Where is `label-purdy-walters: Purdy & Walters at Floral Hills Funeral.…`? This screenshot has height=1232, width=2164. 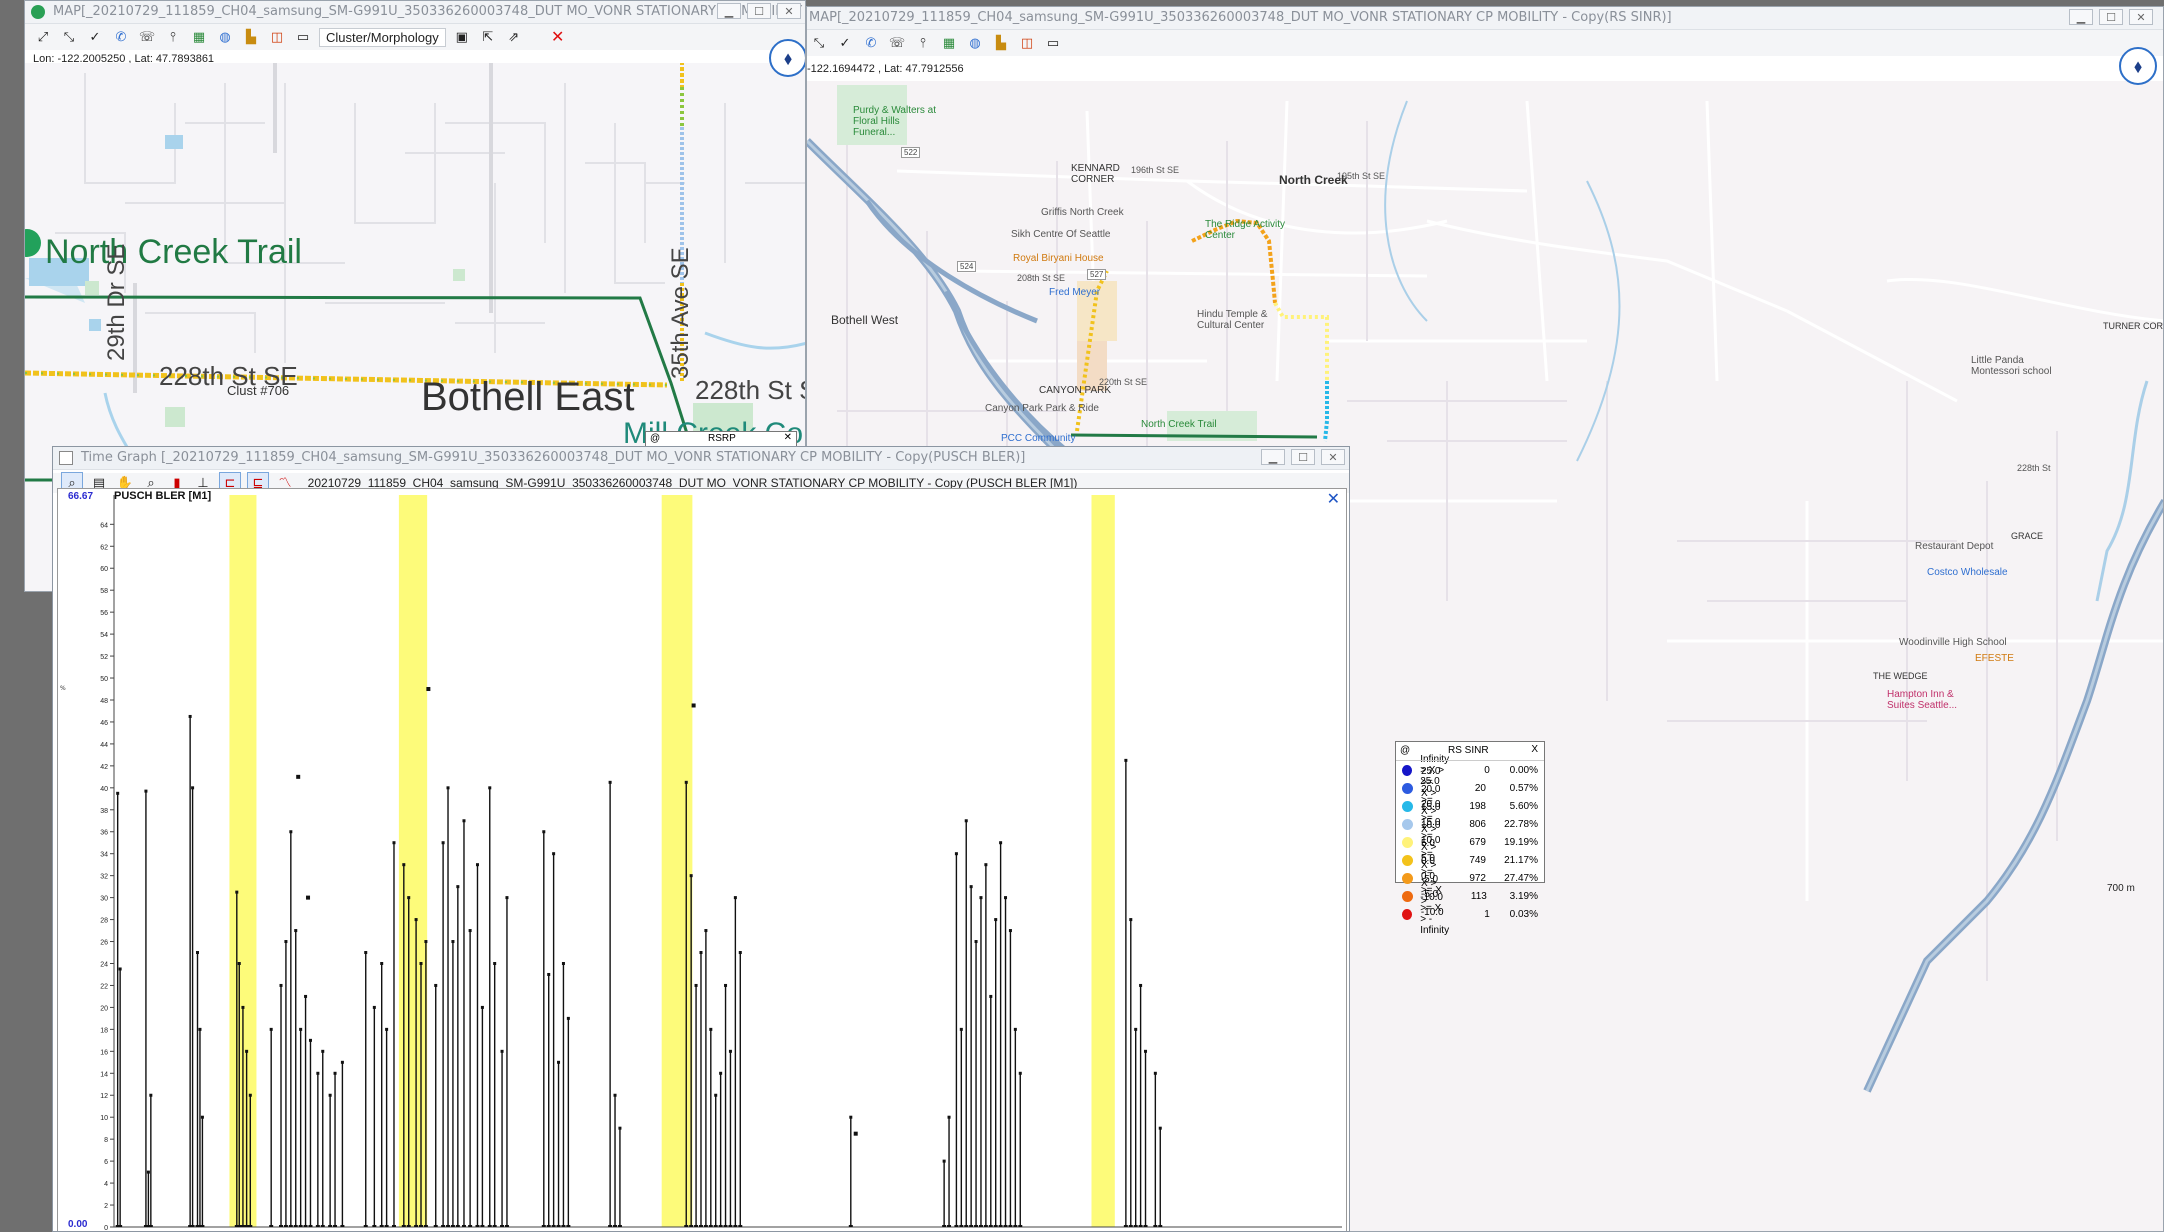 label-purdy-walters: Purdy & Walters at Floral Hills Funeral.… is located at coordinates (894, 121).